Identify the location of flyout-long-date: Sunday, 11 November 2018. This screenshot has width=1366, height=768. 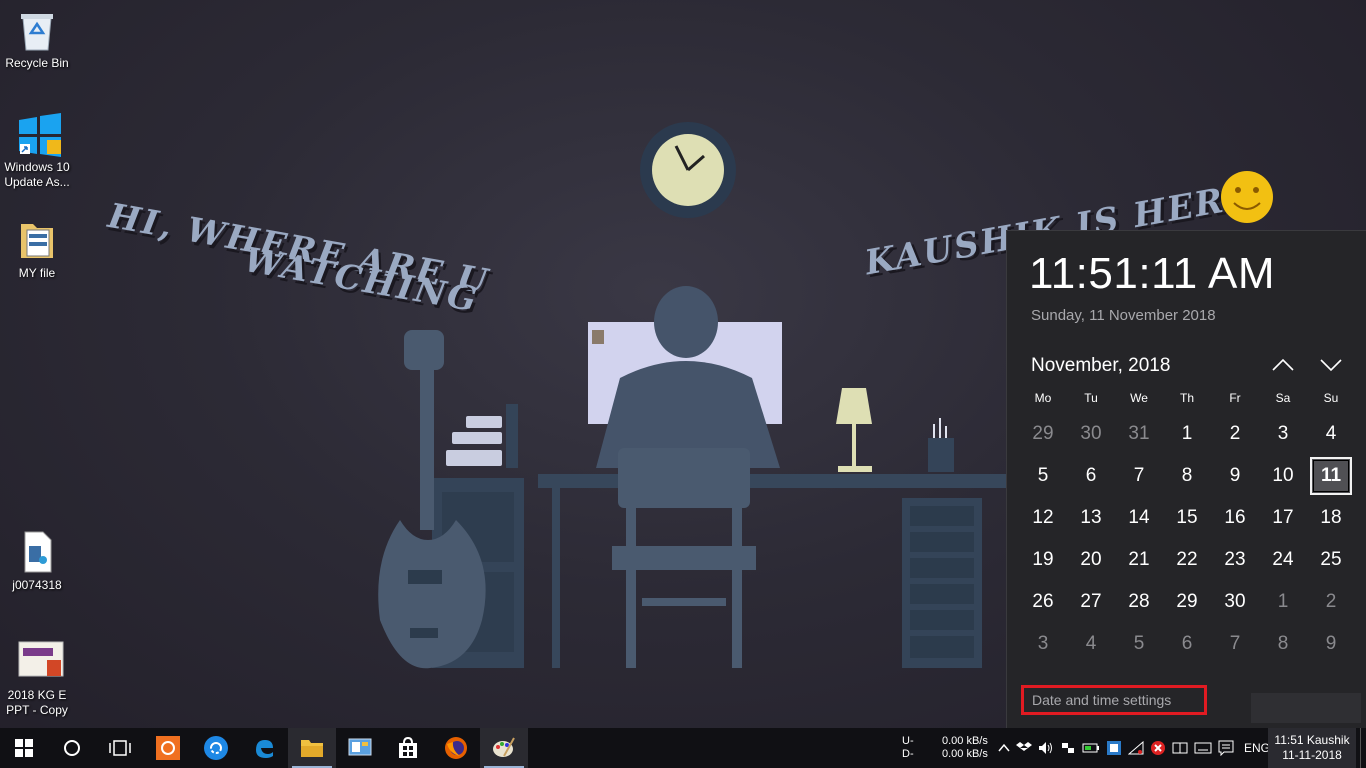
(1123, 315).